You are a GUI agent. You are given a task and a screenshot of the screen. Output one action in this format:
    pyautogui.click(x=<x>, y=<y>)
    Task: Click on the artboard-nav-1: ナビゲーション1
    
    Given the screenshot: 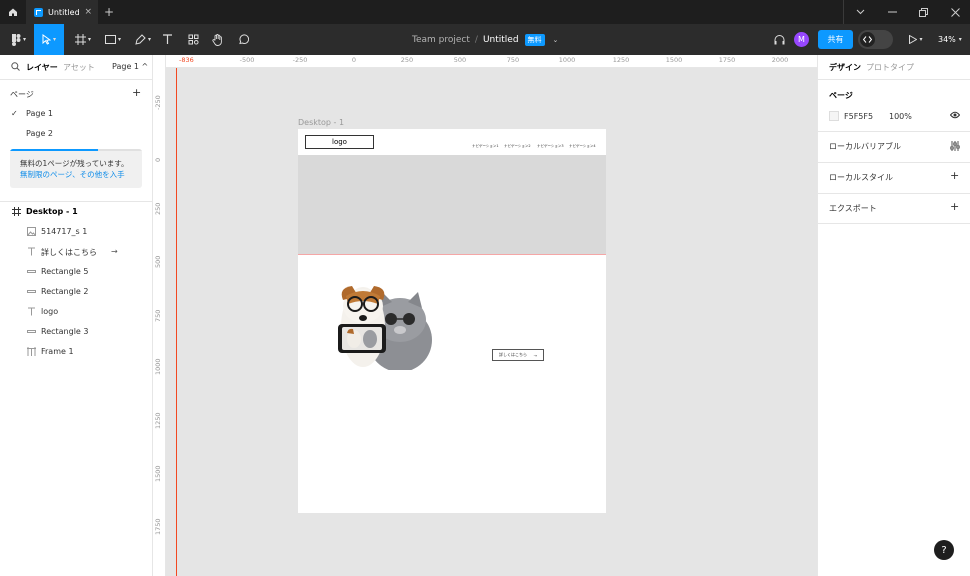 What is the action you would take?
    pyautogui.click(x=485, y=146)
    